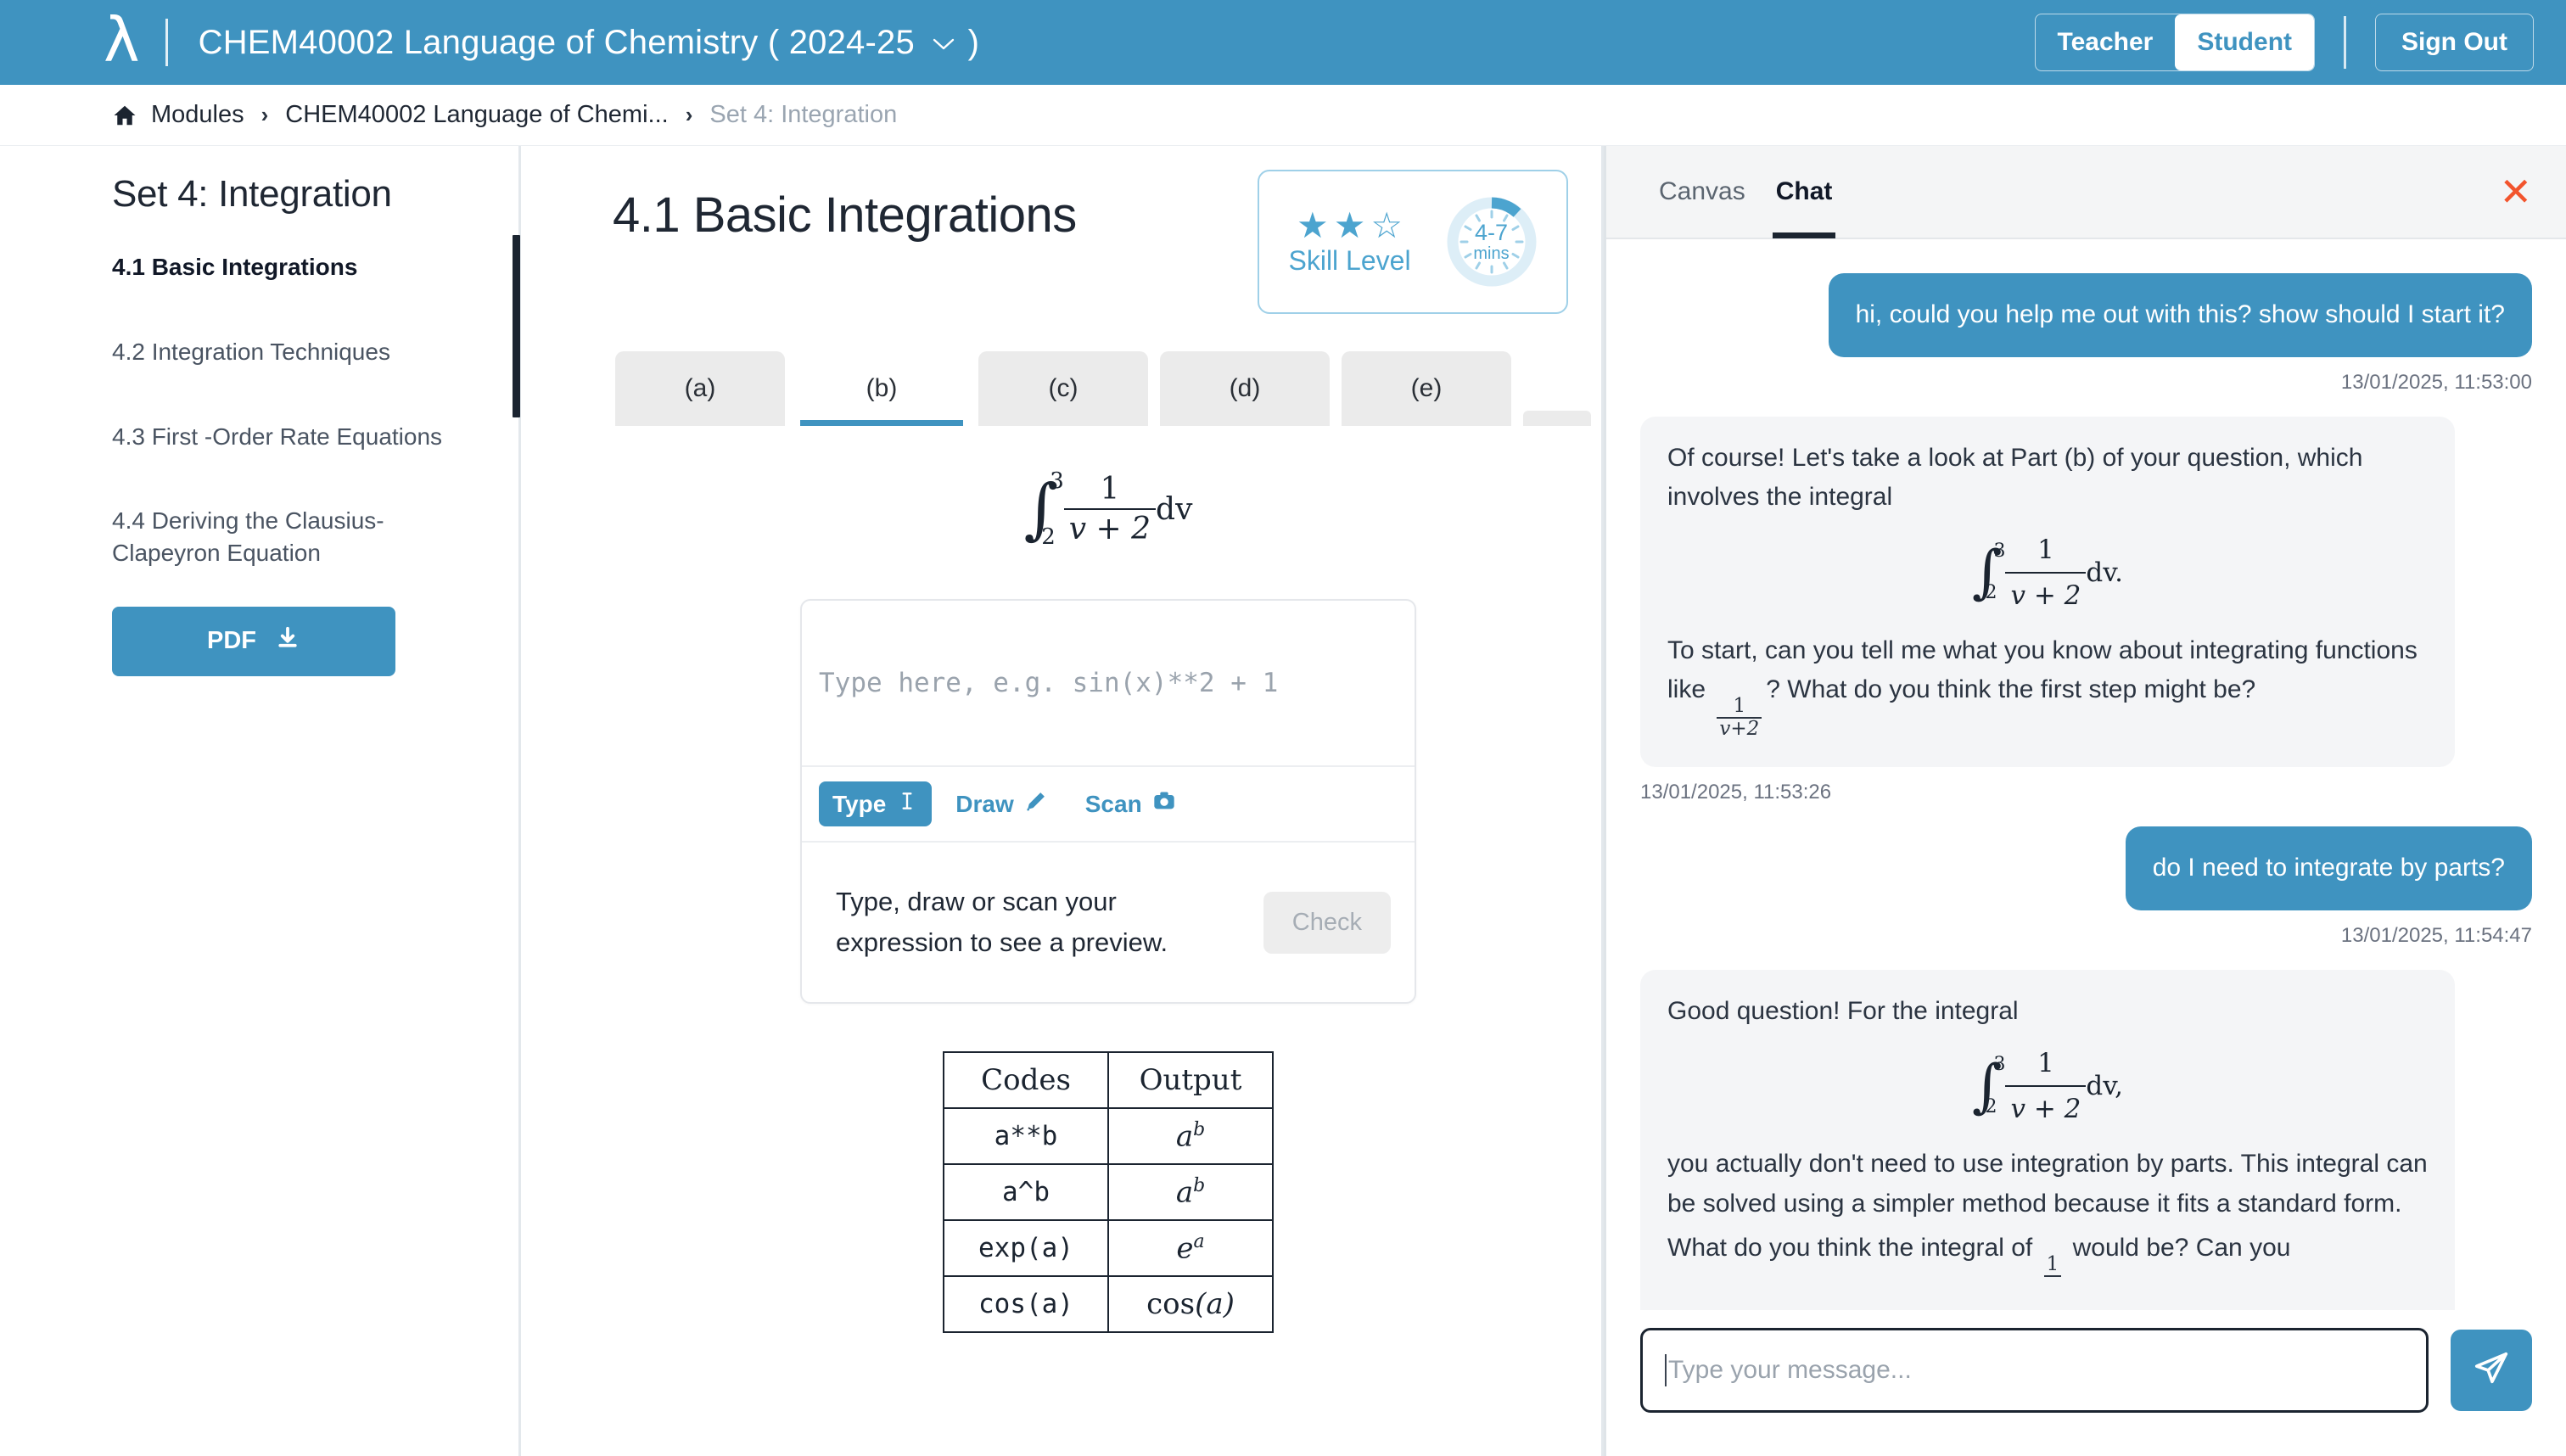 The width and height of the screenshot is (2566, 1456). I want to click on chevron-down-icon, so click(944, 40).